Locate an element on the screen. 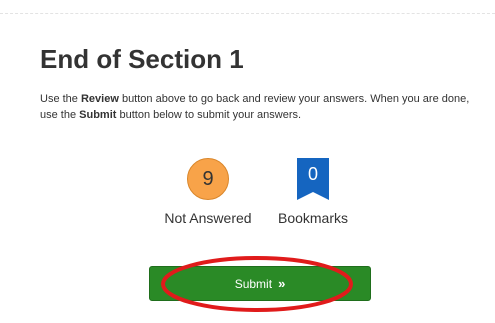 This screenshot has width=495, height=323. header-divider is located at coordinates (247, 13).